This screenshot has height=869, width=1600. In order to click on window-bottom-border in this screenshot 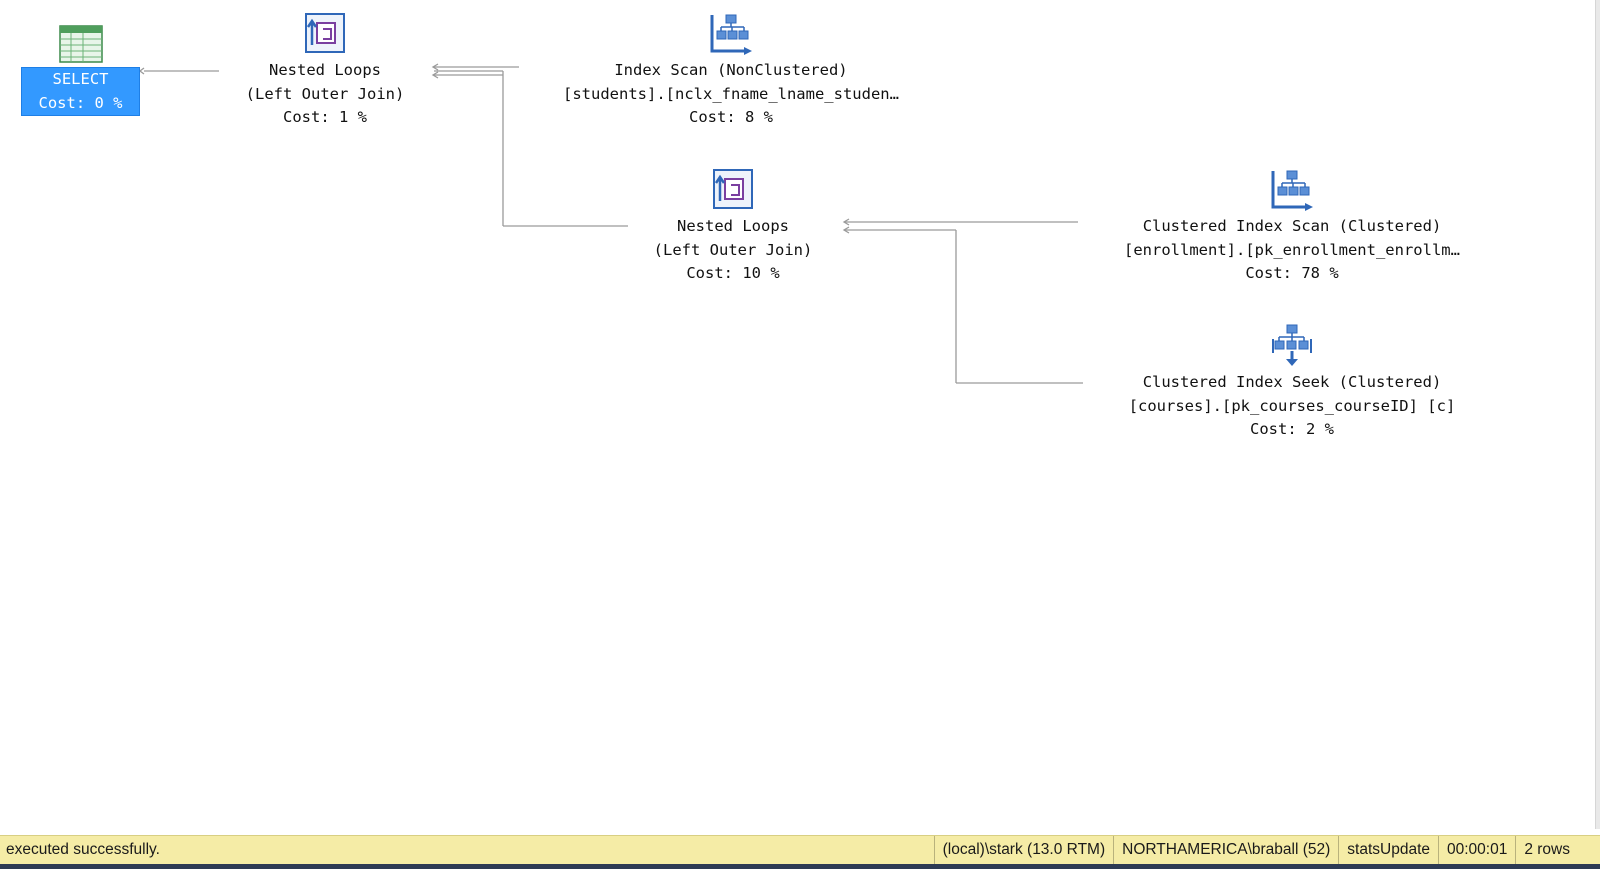, I will do `click(800, 866)`.